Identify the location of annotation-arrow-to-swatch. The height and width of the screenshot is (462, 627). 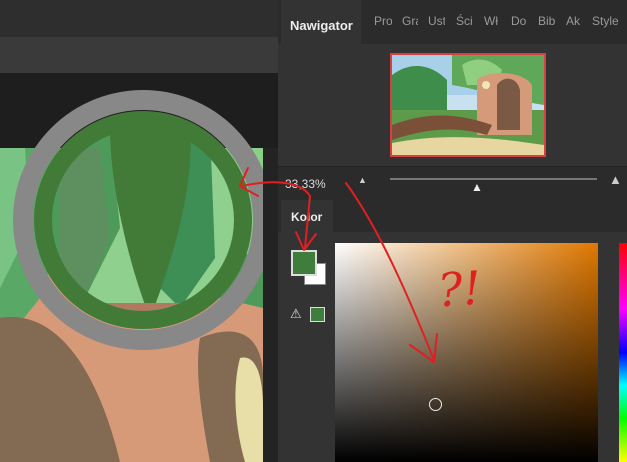
(307, 222).